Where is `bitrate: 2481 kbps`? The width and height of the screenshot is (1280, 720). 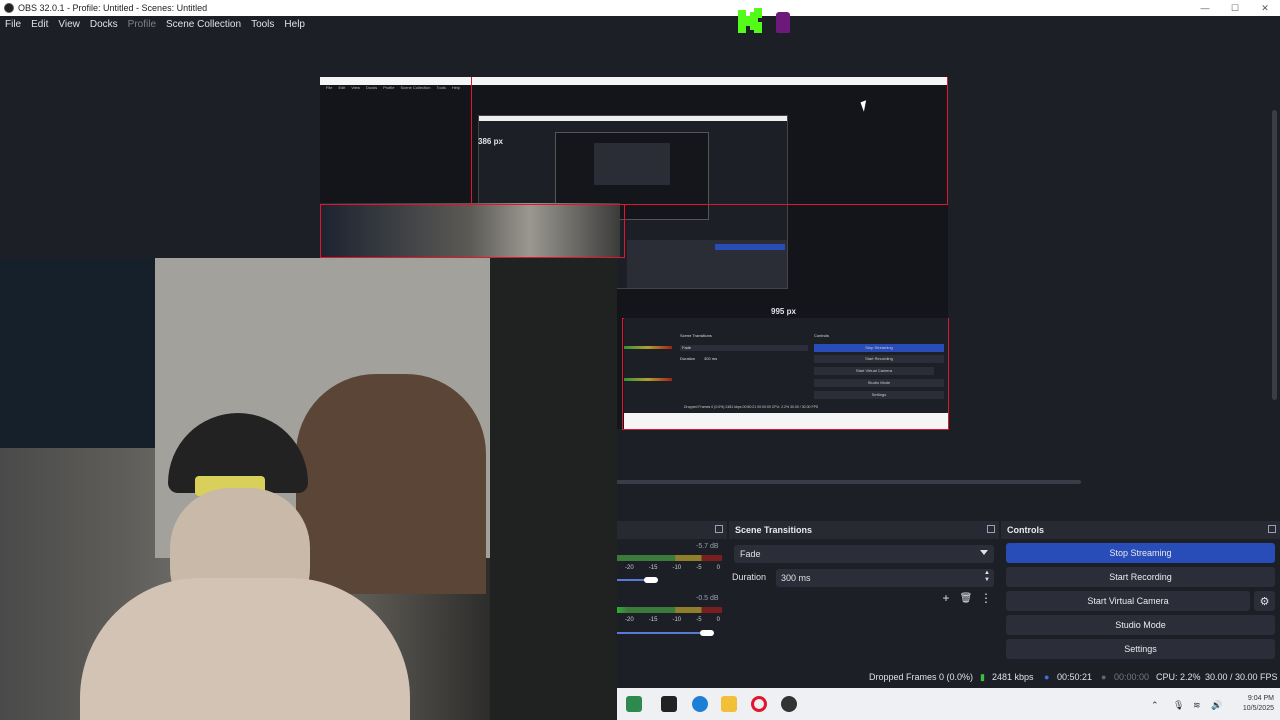
bitrate: 2481 kbps is located at coordinates (1013, 677).